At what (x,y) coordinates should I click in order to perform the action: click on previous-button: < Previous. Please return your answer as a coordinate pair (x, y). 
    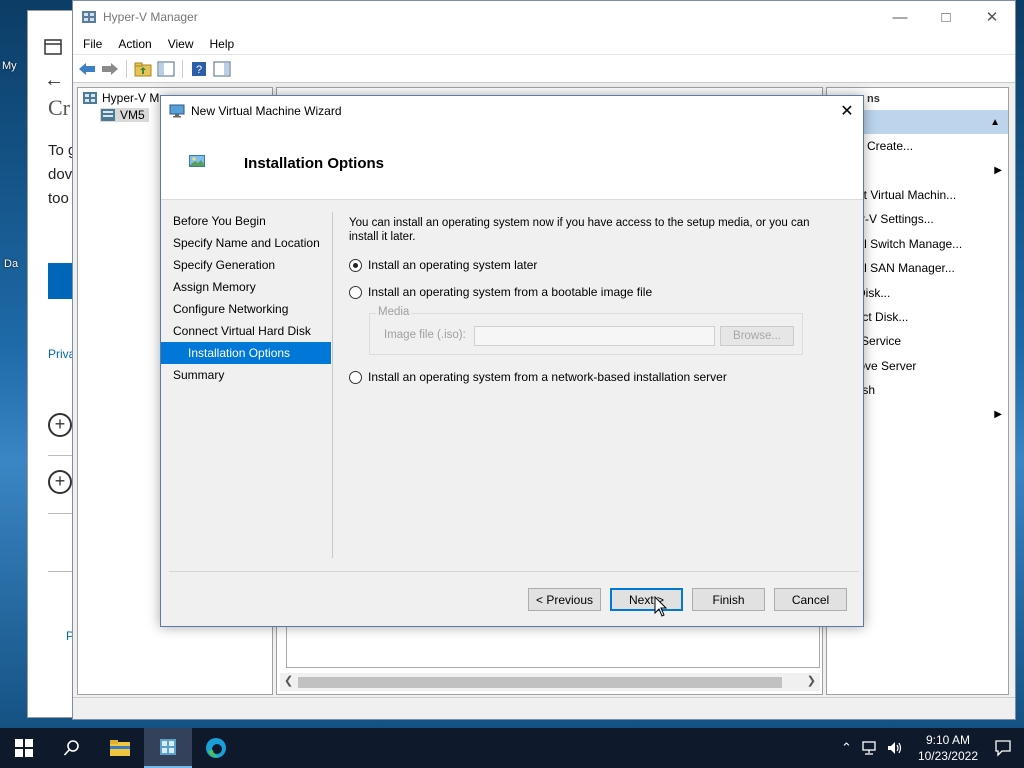
    Looking at the image, I should click on (564, 599).